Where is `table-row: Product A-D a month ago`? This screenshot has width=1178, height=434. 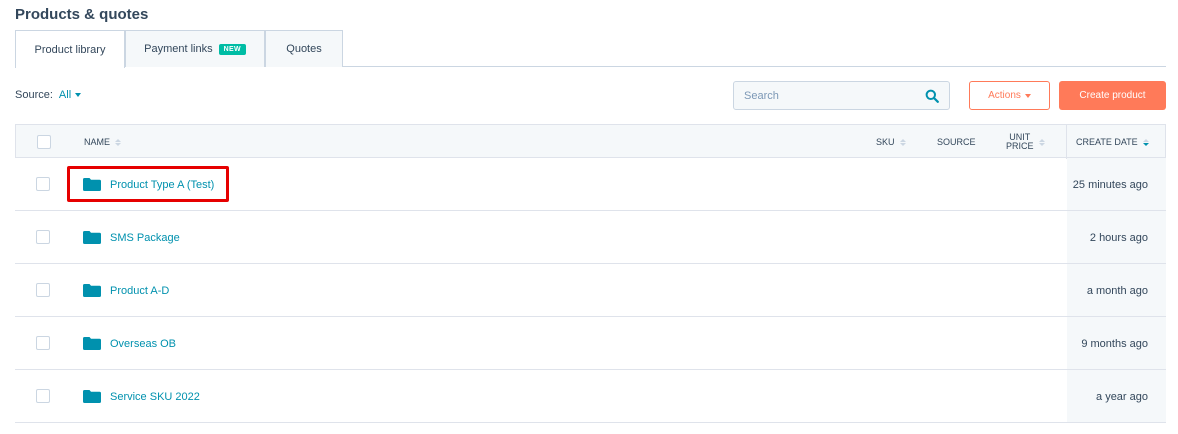 table-row: Product A-D a month ago is located at coordinates (590, 290).